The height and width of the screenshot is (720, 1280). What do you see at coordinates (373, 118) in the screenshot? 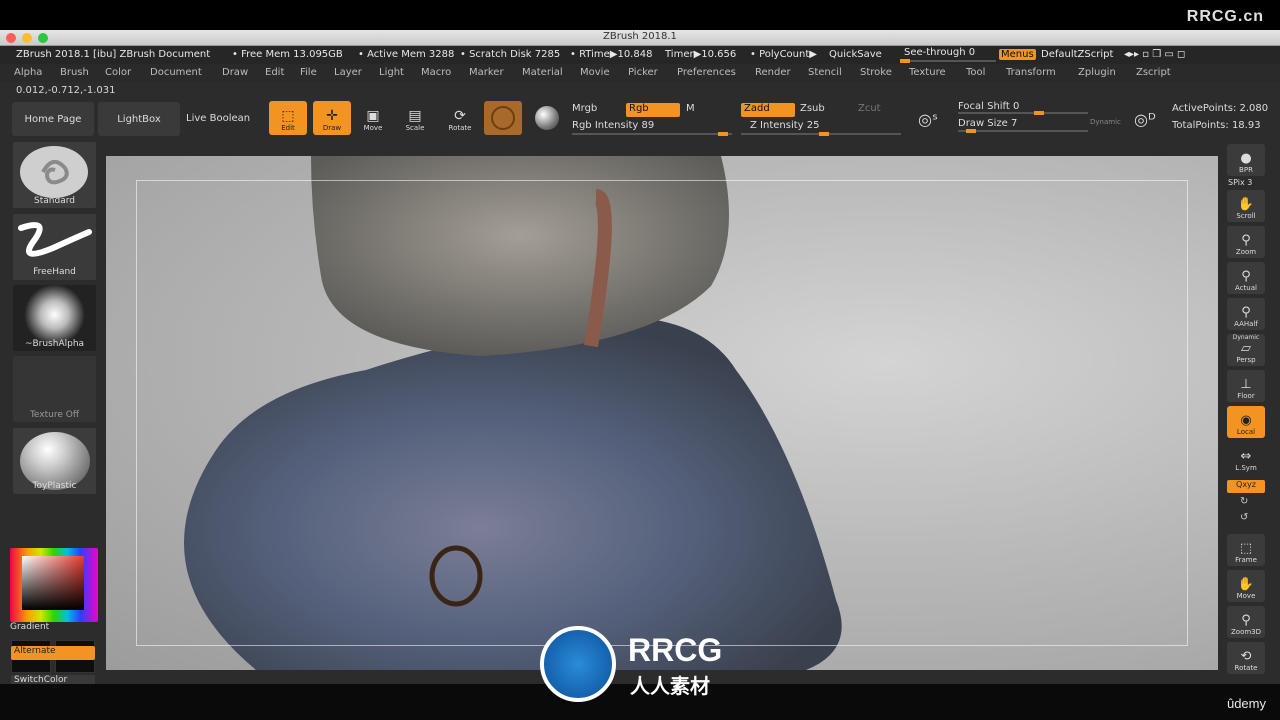
I see `move-button: ▣ Move` at bounding box center [373, 118].